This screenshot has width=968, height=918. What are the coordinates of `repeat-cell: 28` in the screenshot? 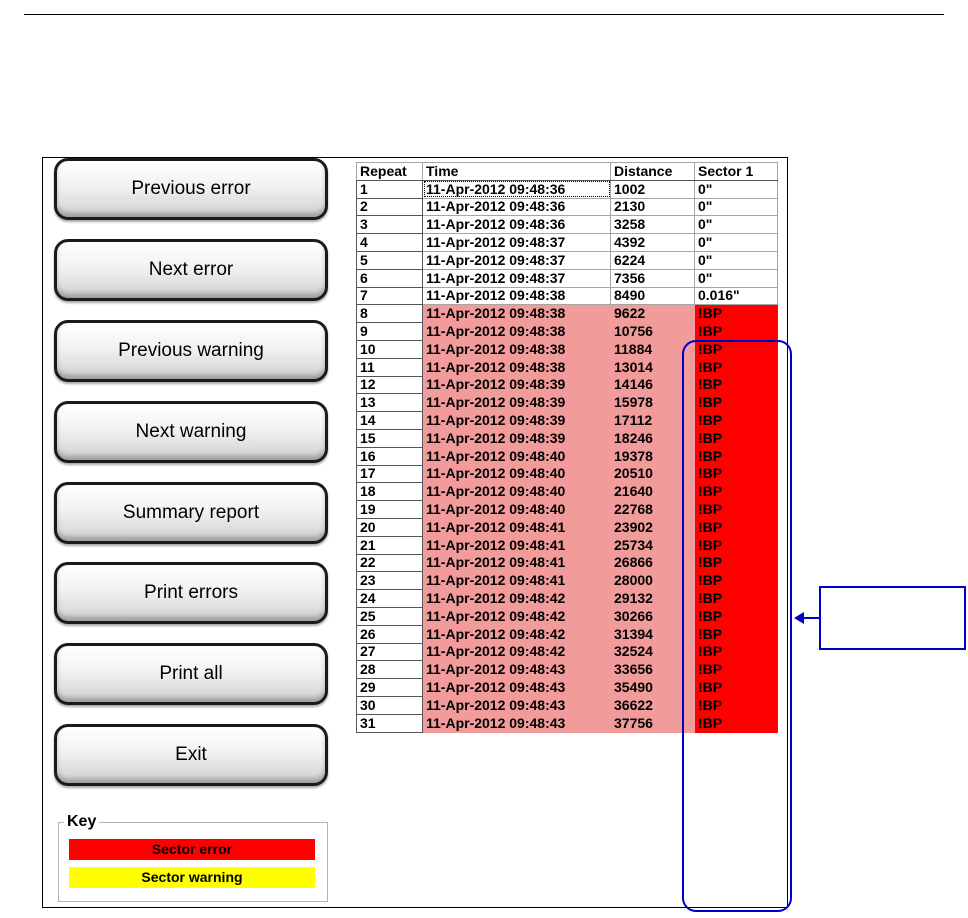 It's located at (389, 670).